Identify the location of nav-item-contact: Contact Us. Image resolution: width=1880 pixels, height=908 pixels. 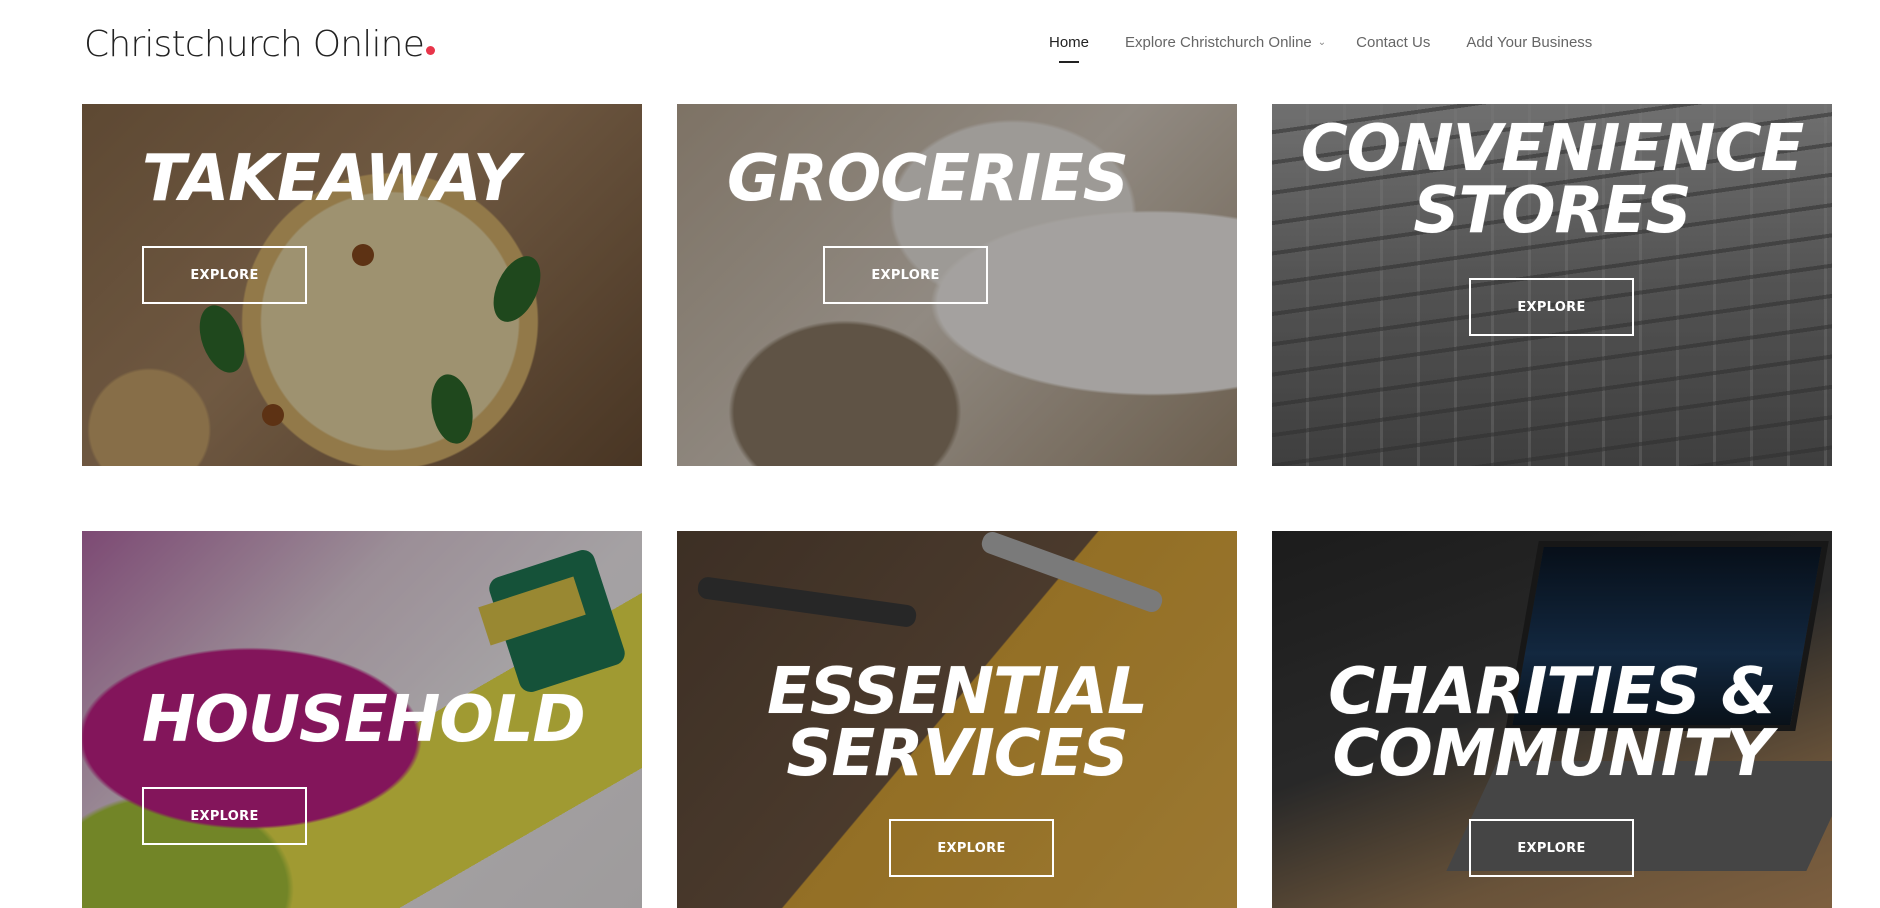
(1393, 42).